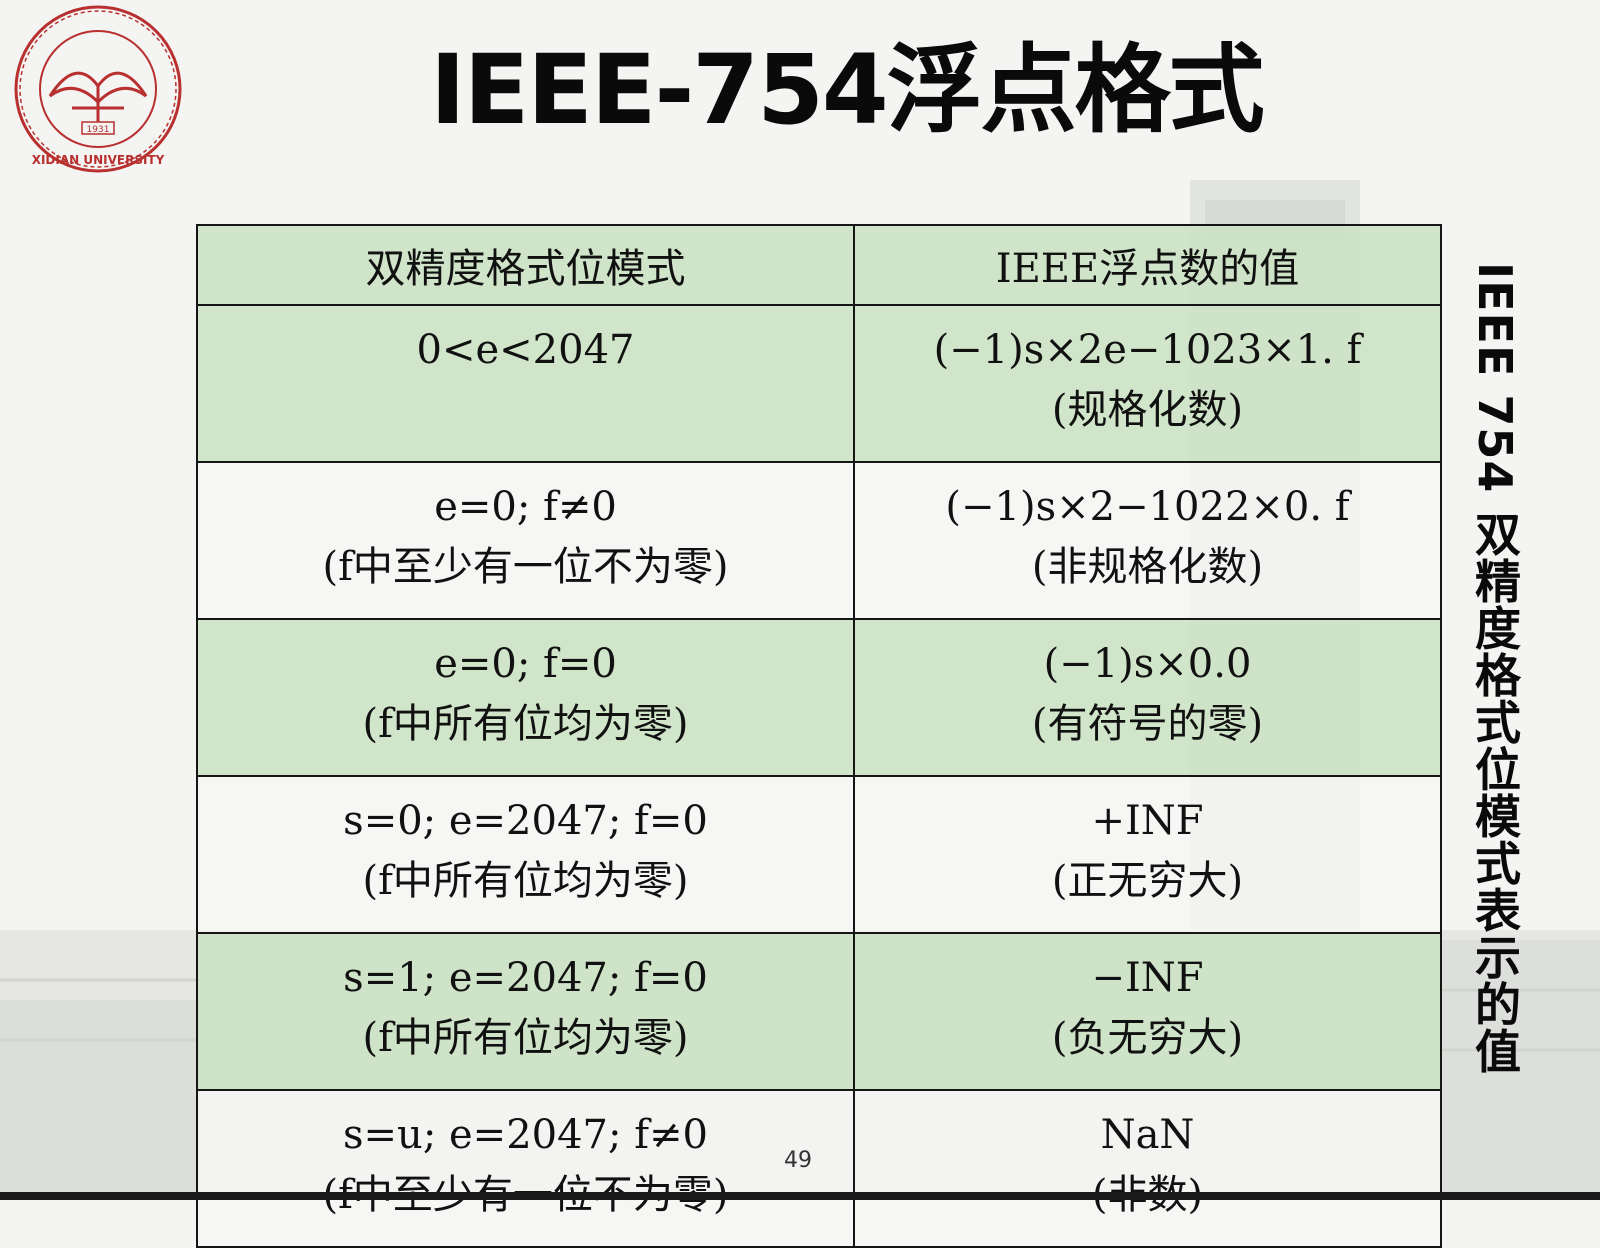 The width and height of the screenshot is (1600, 1248). I want to click on value-formula: (−1)s×0.0, so click(1147, 664).